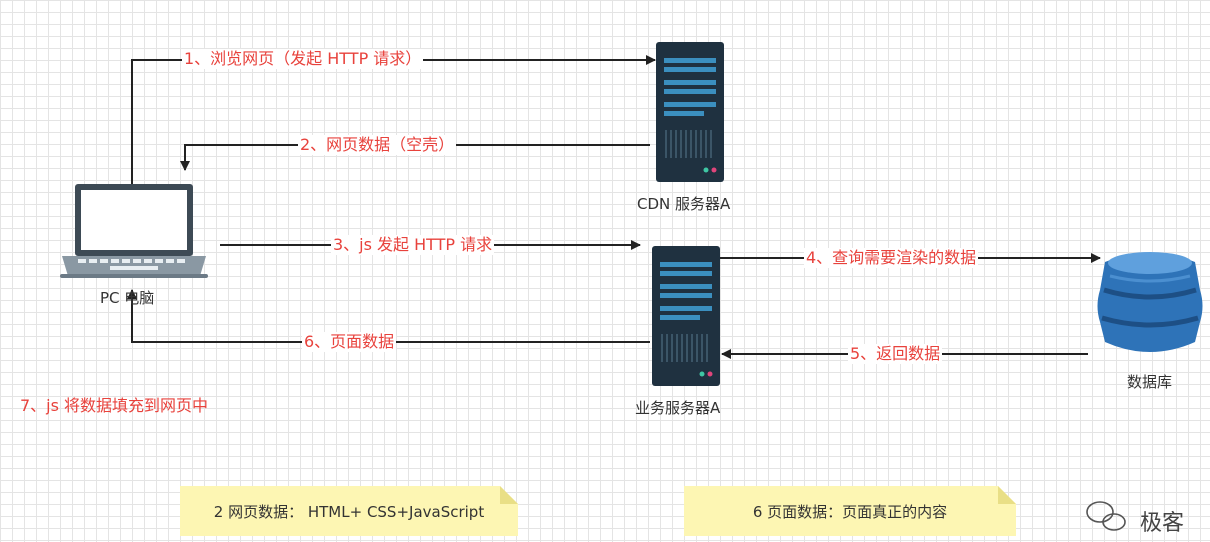 This screenshot has height=542, width=1210. I want to click on wechat-icon, so click(1106, 516).